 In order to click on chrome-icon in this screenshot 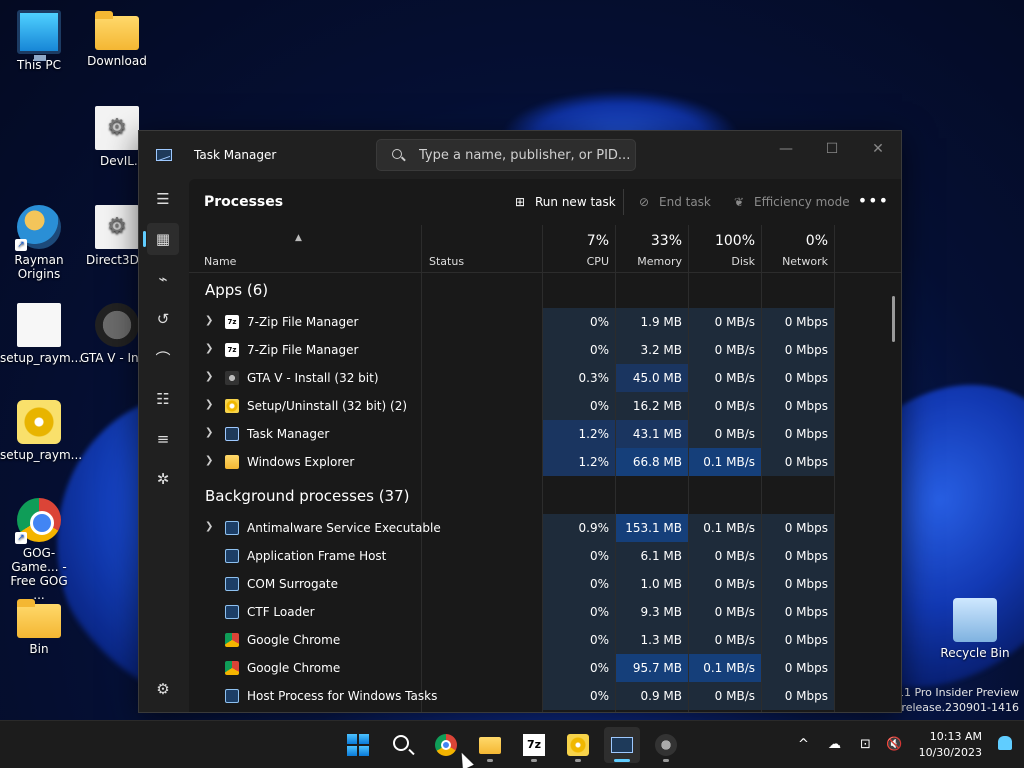, I will do `click(232, 640)`.